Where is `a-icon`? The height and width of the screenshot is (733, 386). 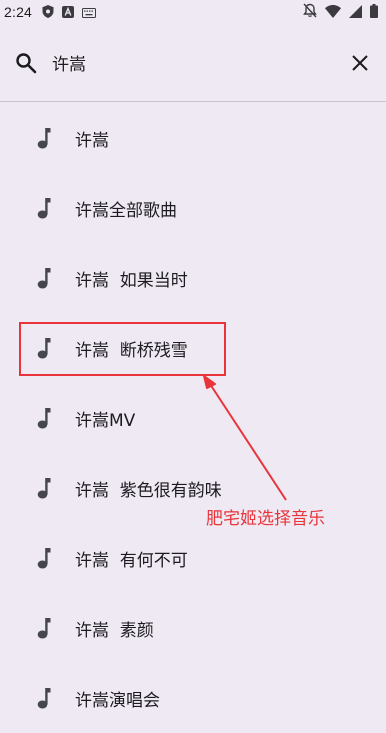 a-icon is located at coordinates (68, 12).